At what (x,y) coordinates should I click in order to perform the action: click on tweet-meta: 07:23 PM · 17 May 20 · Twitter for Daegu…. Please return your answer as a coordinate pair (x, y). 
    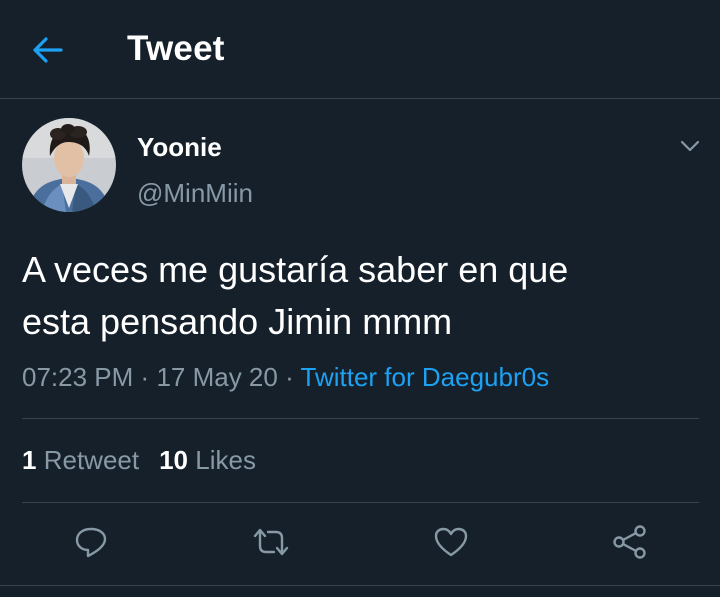
    Looking at the image, I should click on (285, 377).